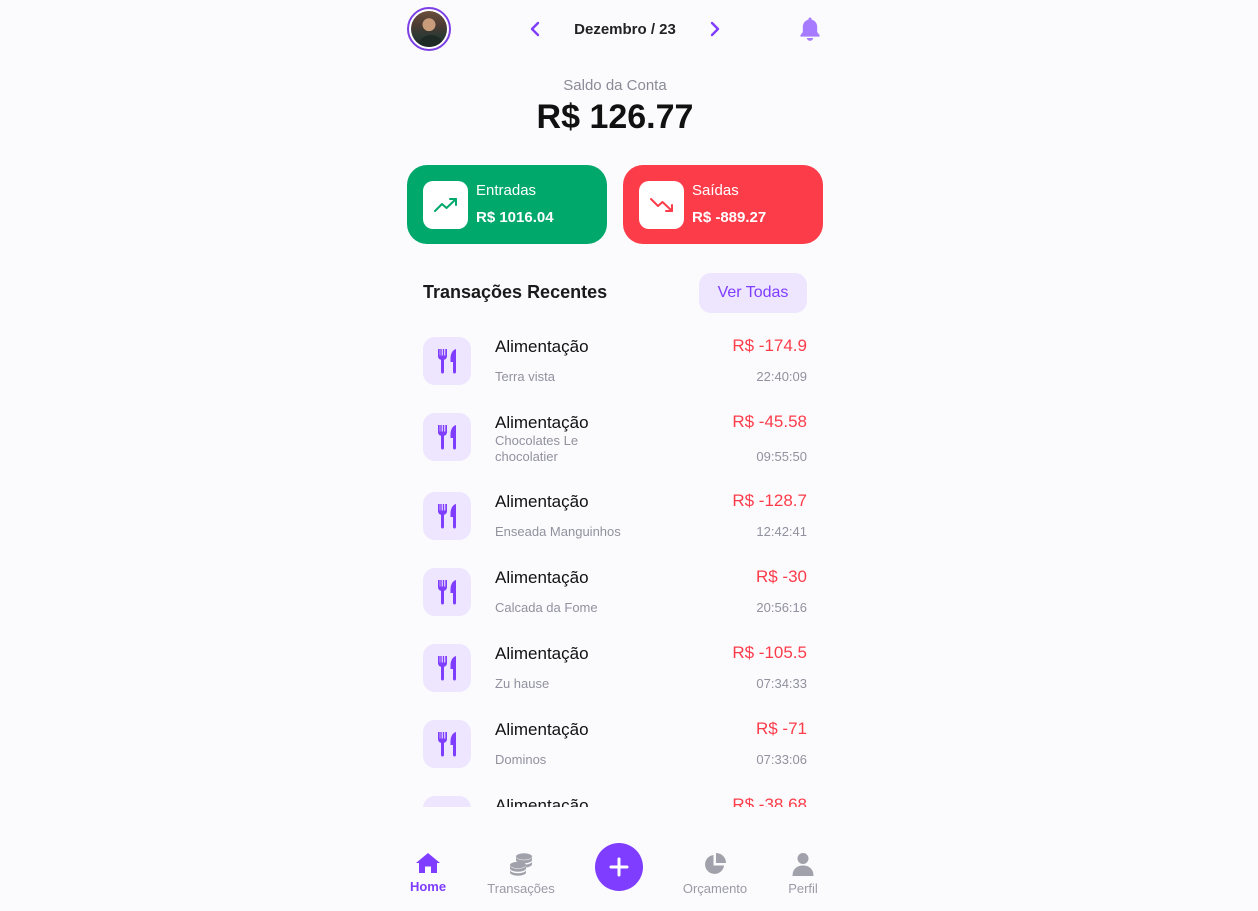 The height and width of the screenshot is (911, 1258). Describe the element at coordinates (781, 683) in the screenshot. I see `transaction-time: 07:34:33` at that location.